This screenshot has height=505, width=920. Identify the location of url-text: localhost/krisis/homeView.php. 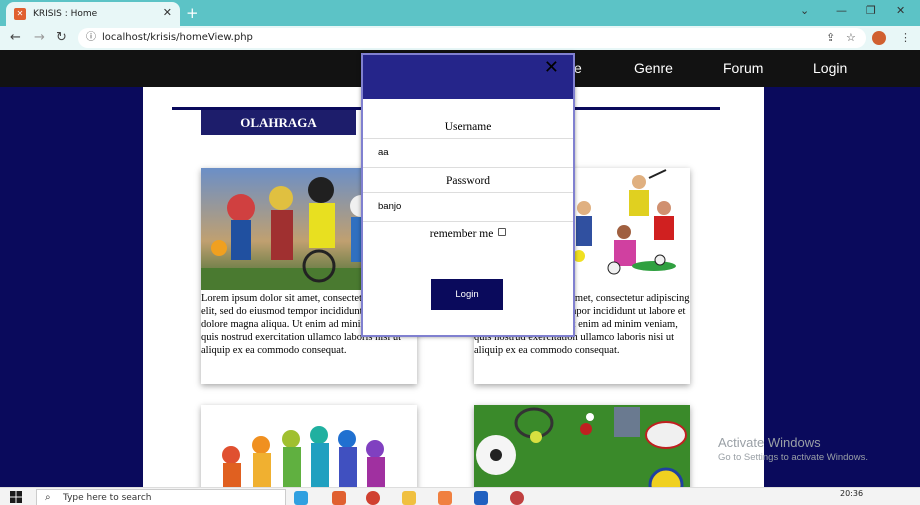
(177, 37).